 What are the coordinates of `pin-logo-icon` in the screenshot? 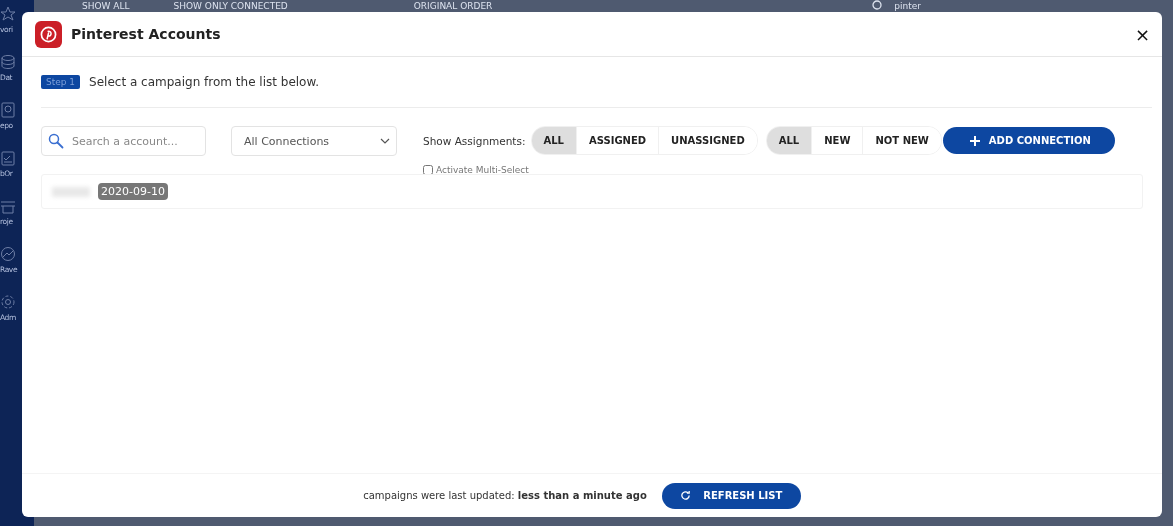 It's located at (48, 34).